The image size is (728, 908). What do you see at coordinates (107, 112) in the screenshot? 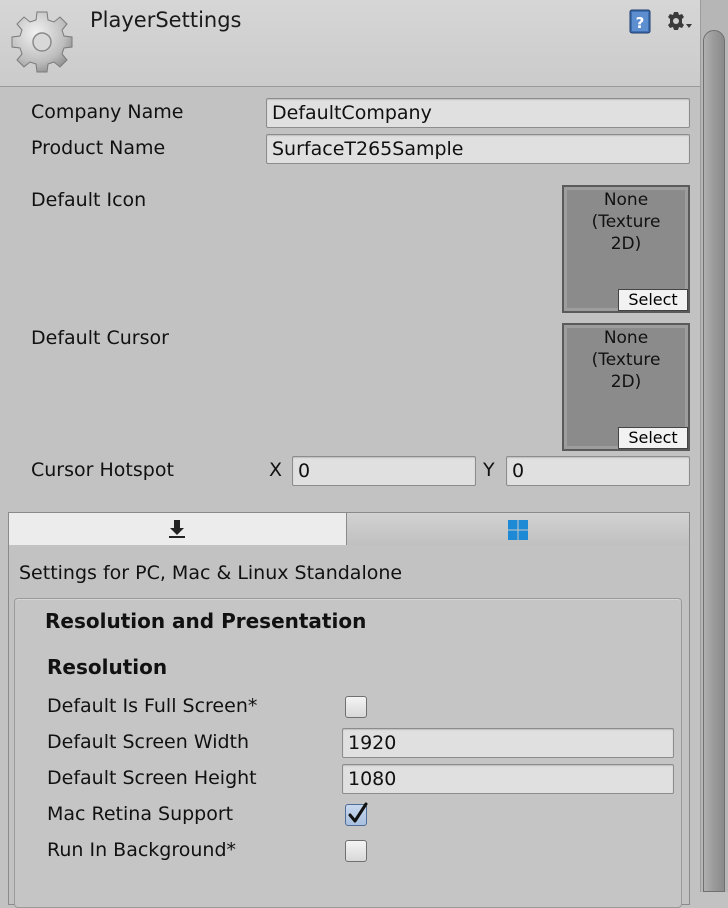
I see `company-name-label: Company Name` at bounding box center [107, 112].